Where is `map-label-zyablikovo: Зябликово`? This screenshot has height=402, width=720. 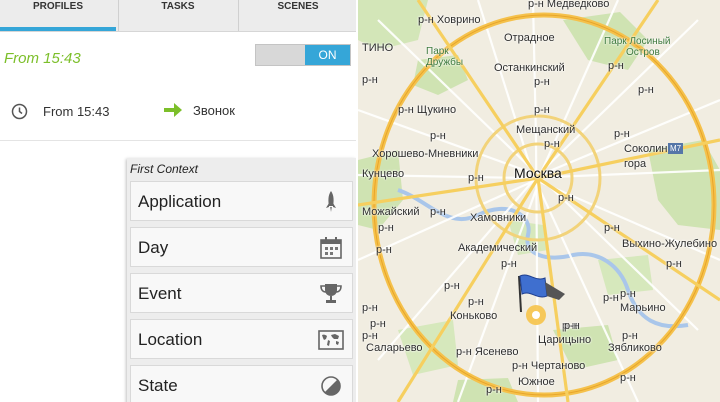
map-label-zyablikovo: Зябликово is located at coordinates (635, 348).